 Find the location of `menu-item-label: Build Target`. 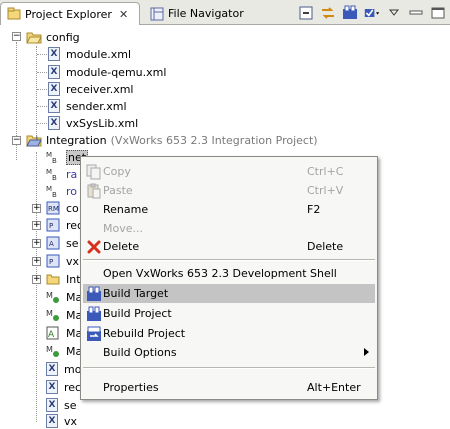

menu-item-label: Build Target is located at coordinates (136, 293).